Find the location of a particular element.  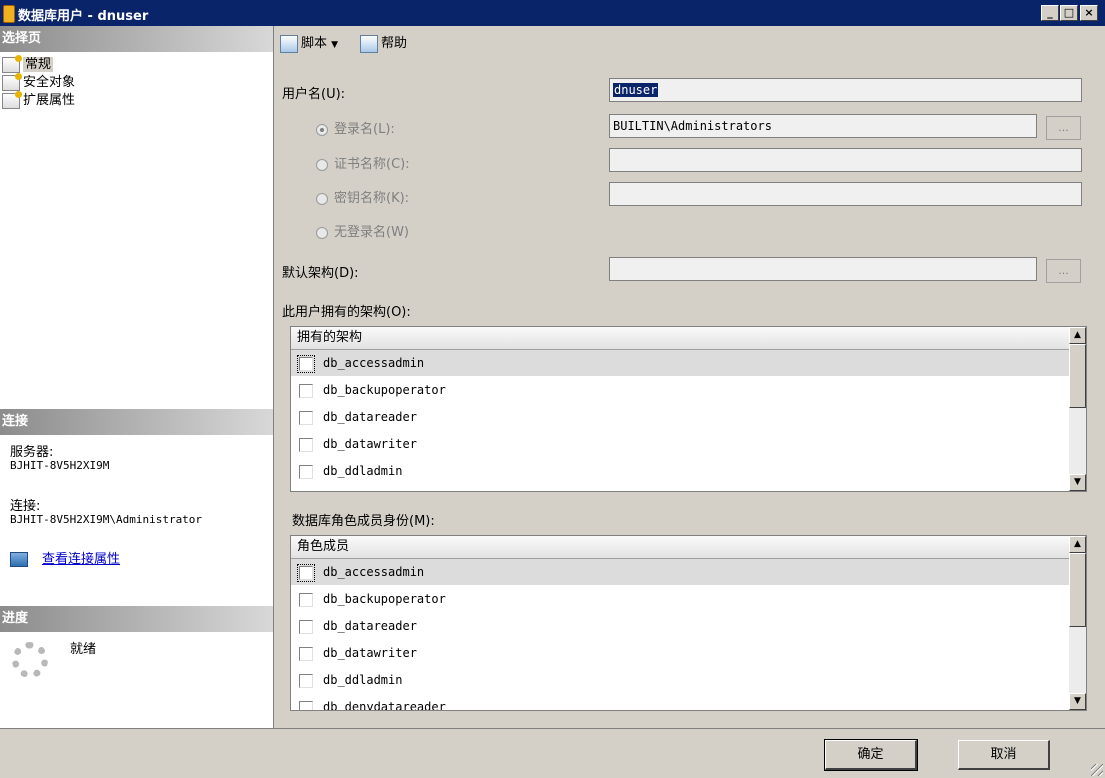

no-login-radio: 无登录名(W) is located at coordinates (362, 230).